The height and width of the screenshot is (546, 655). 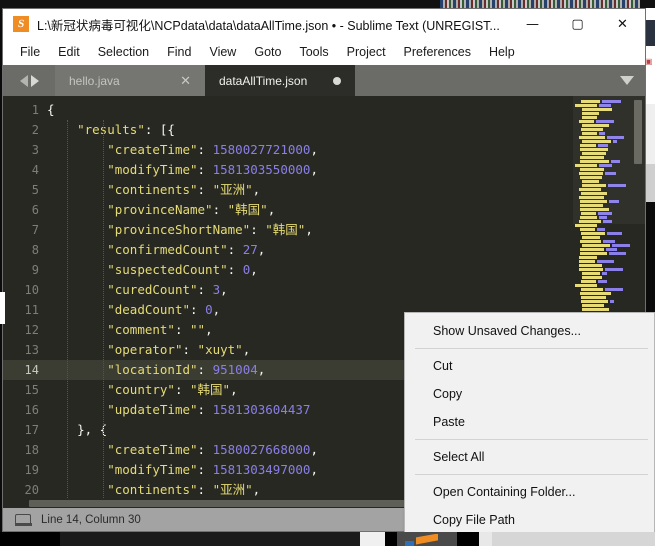 I want to click on vertical-scrollbar-thumb, so click(x=638, y=132).